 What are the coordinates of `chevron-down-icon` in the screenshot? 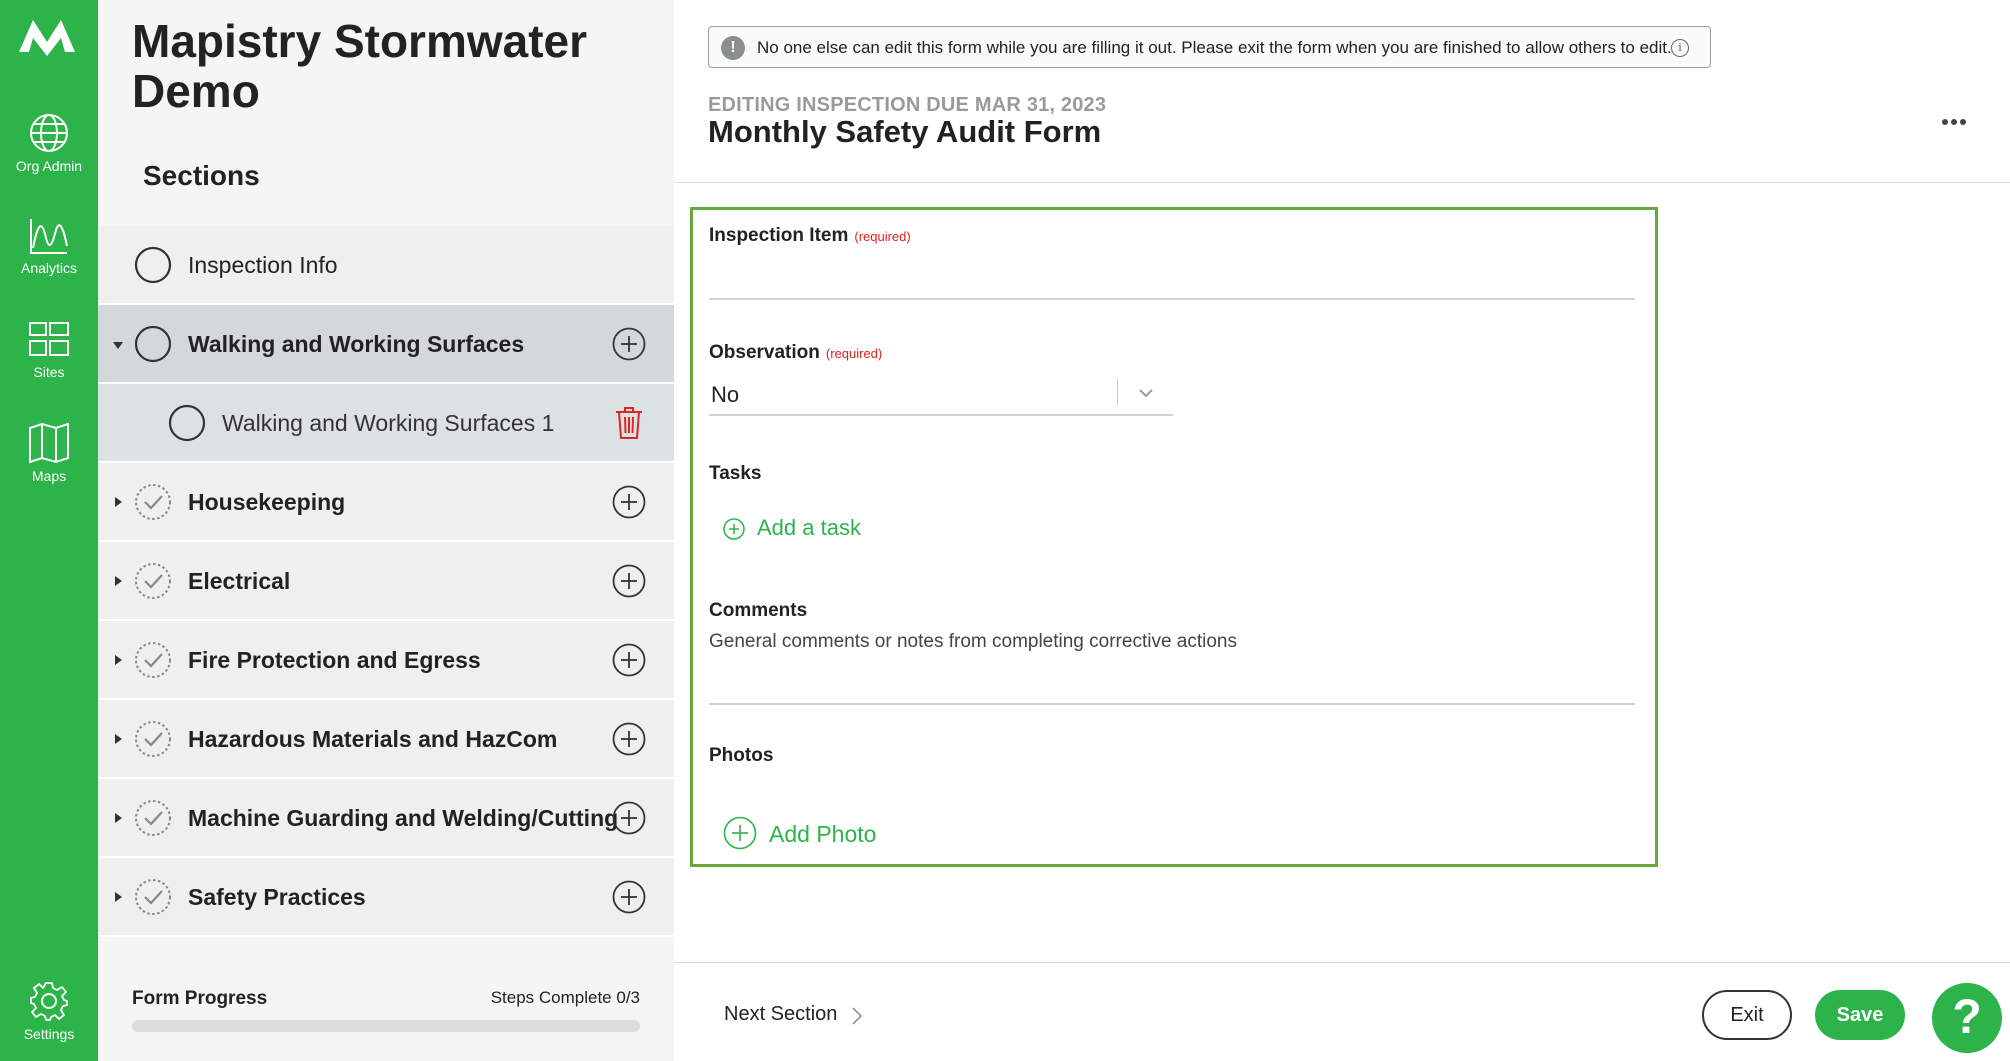 It's located at (1146, 393).